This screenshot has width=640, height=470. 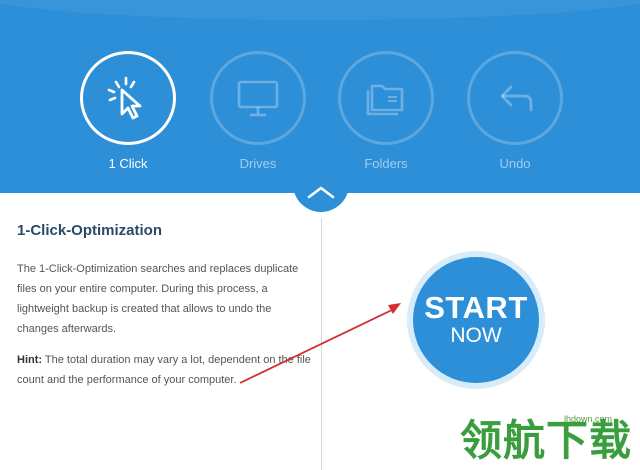 What do you see at coordinates (128, 163) in the screenshot?
I see `tab-label: 1 Click` at bounding box center [128, 163].